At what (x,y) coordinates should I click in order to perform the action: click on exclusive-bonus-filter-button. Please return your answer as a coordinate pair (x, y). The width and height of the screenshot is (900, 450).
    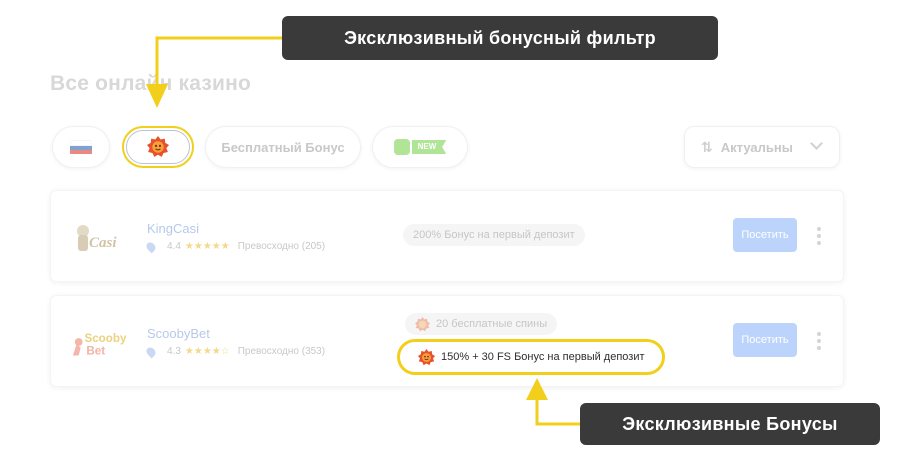
    Looking at the image, I should click on (158, 147).